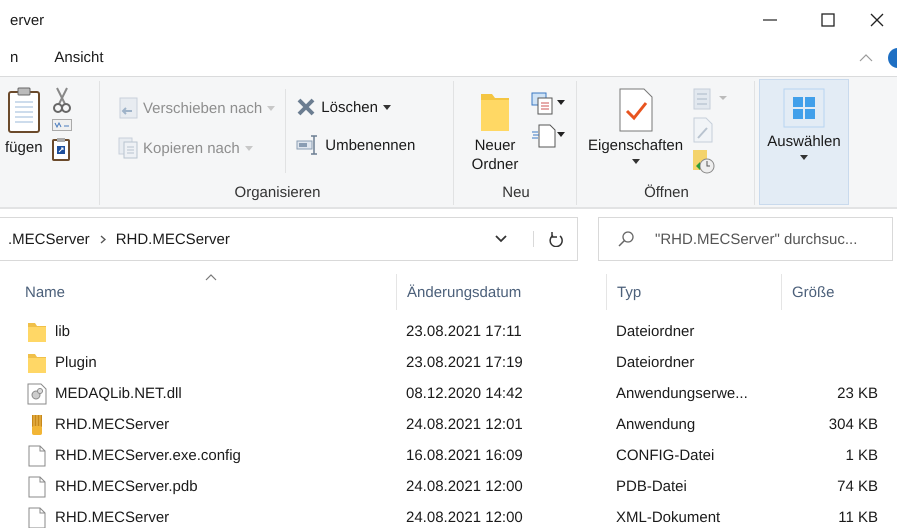 Image resolution: width=897 pixels, height=528 pixels. What do you see at coordinates (356, 145) in the screenshot?
I see `ribbon-button: Umbenennen` at bounding box center [356, 145].